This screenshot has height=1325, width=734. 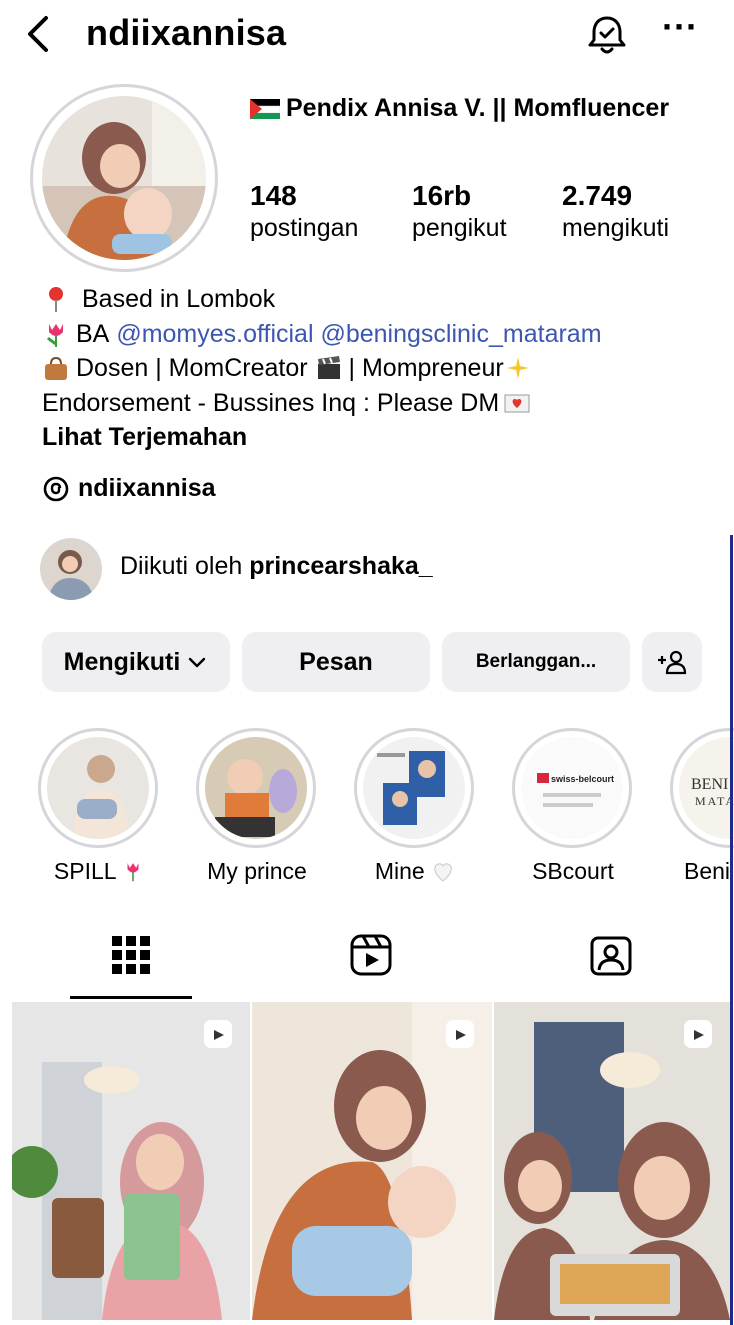 I want to click on handbag-icon, so click(x=56, y=369).